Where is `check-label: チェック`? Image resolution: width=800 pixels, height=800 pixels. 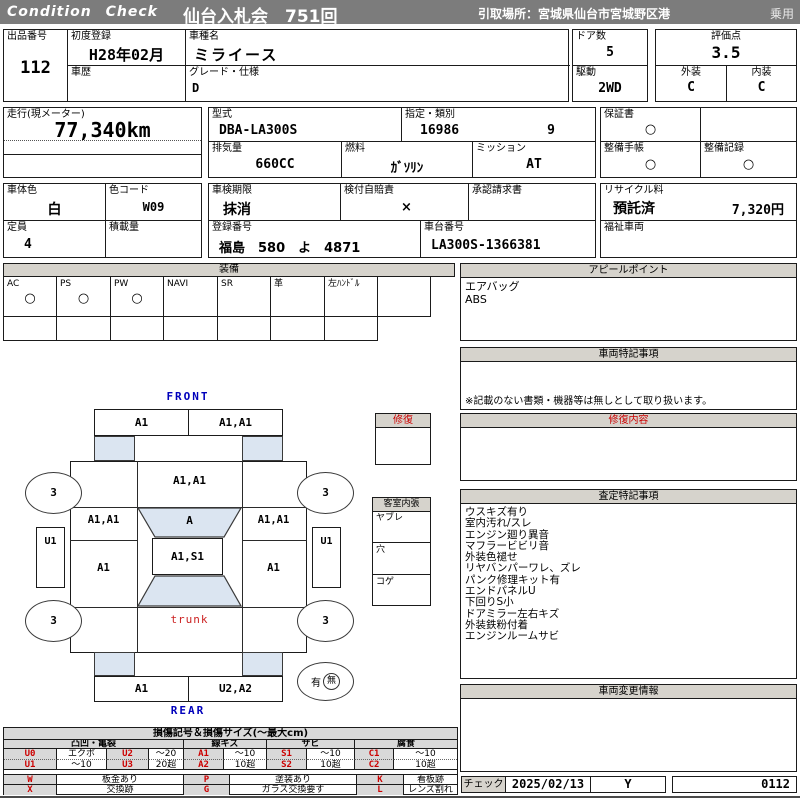
check-label: チェック is located at coordinates (483, 784).